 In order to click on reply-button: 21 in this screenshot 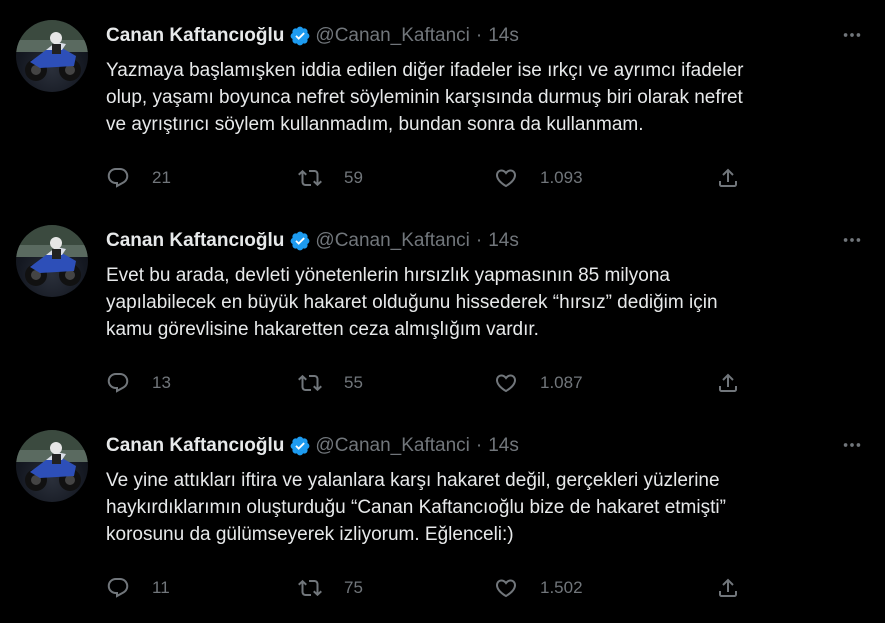, I will do `click(138, 178)`.